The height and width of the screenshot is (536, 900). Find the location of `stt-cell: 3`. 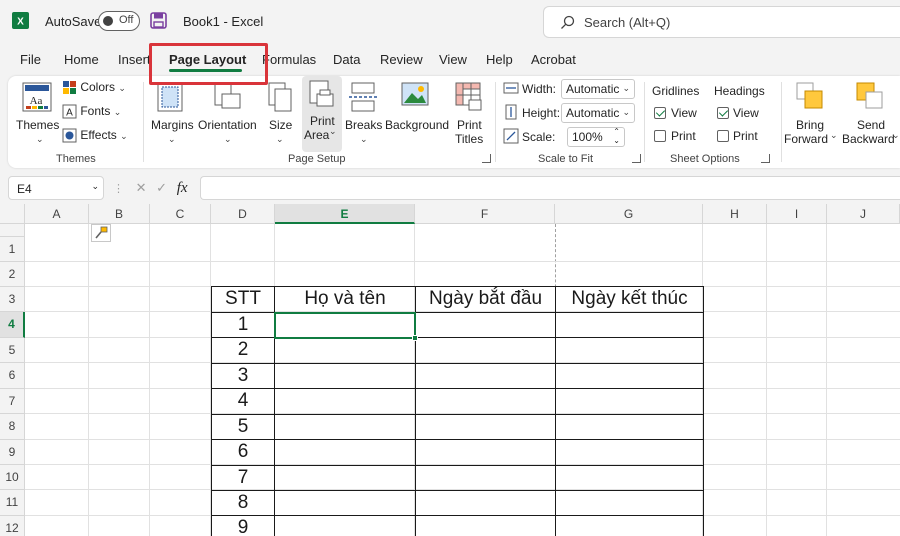

stt-cell: 3 is located at coordinates (243, 376).